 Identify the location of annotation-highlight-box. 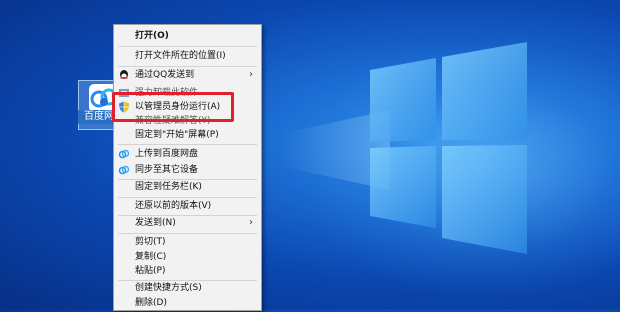
(173, 107).